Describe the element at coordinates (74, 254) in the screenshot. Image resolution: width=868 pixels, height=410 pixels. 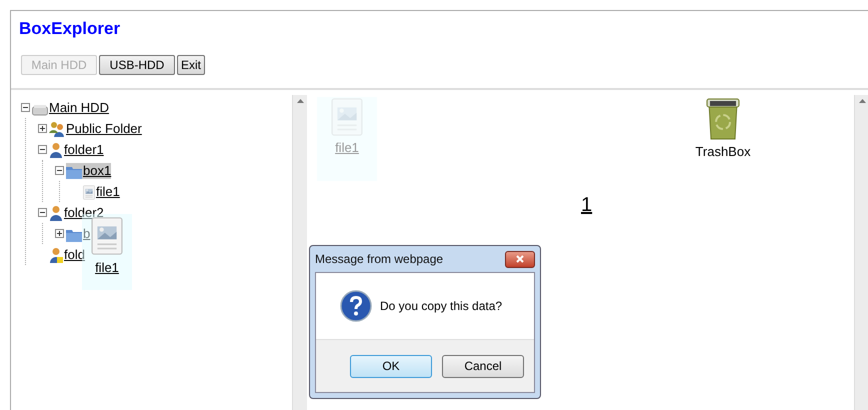
I see `tree-node-label: fold` at that location.